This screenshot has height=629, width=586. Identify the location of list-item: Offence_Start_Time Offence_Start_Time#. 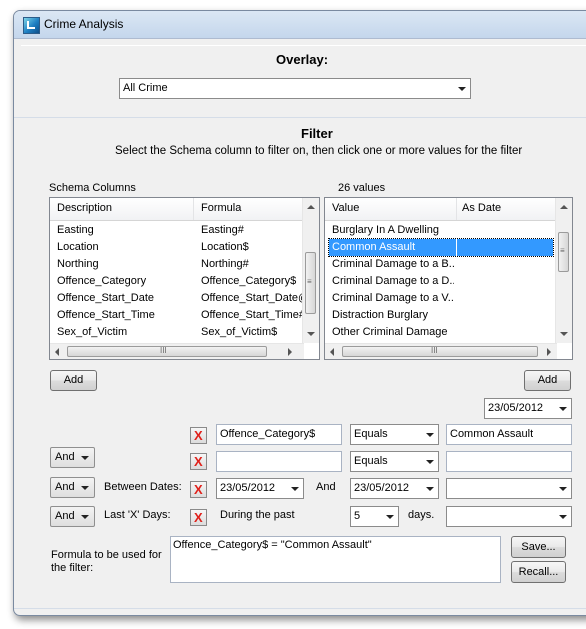
(177, 315).